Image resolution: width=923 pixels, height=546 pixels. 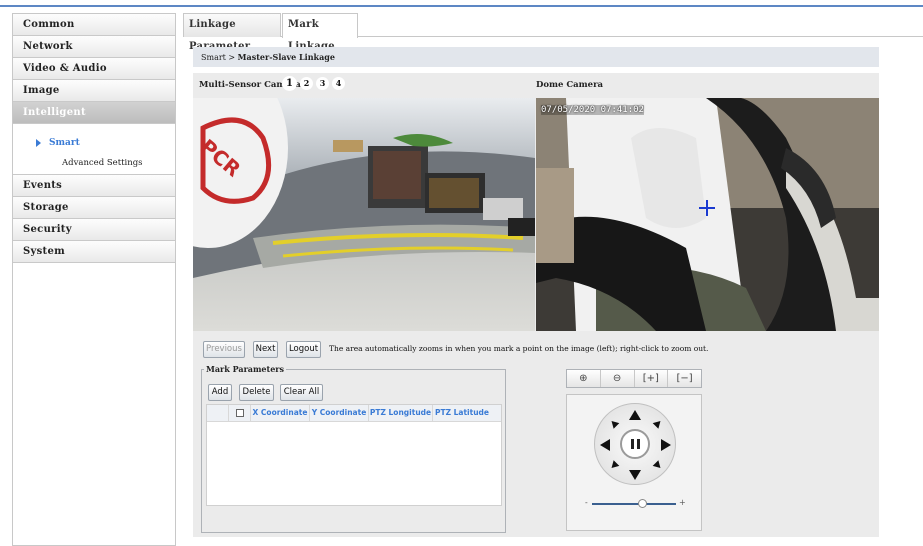 What do you see at coordinates (94, 186) in the screenshot?
I see `sidebar-item-events: Events` at bounding box center [94, 186].